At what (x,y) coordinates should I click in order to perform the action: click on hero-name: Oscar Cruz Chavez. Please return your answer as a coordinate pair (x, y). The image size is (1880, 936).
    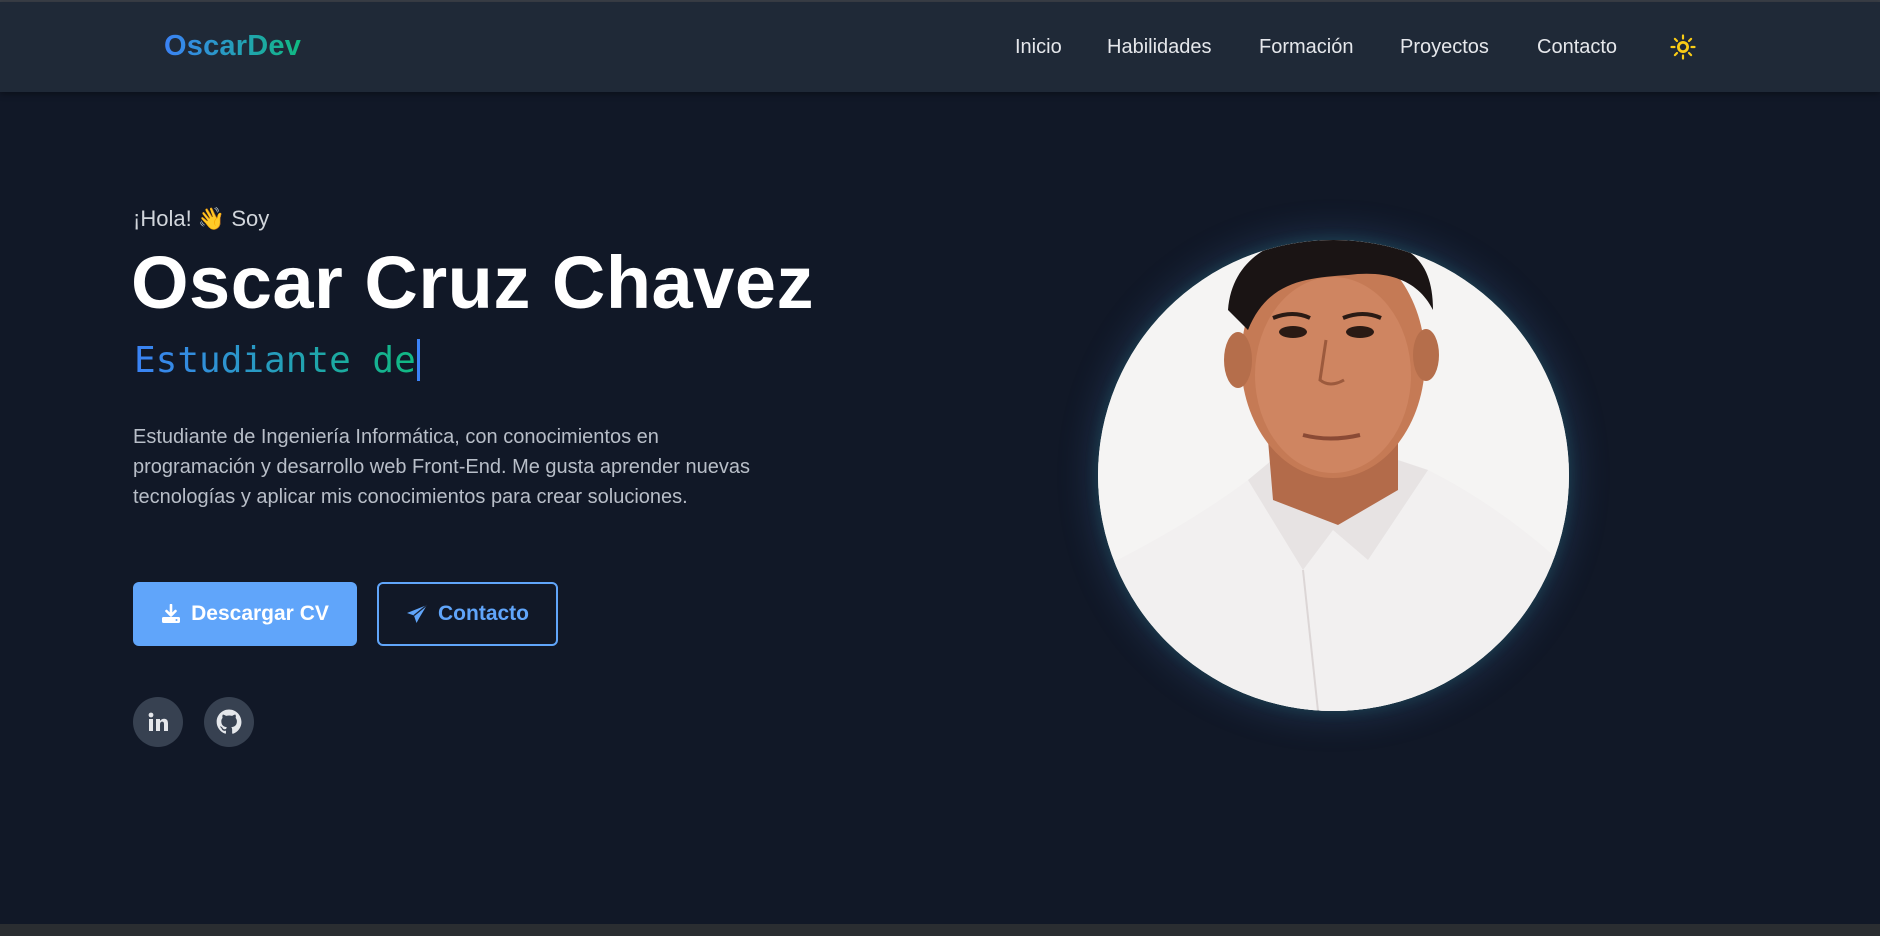
    Looking at the image, I should click on (472, 282).